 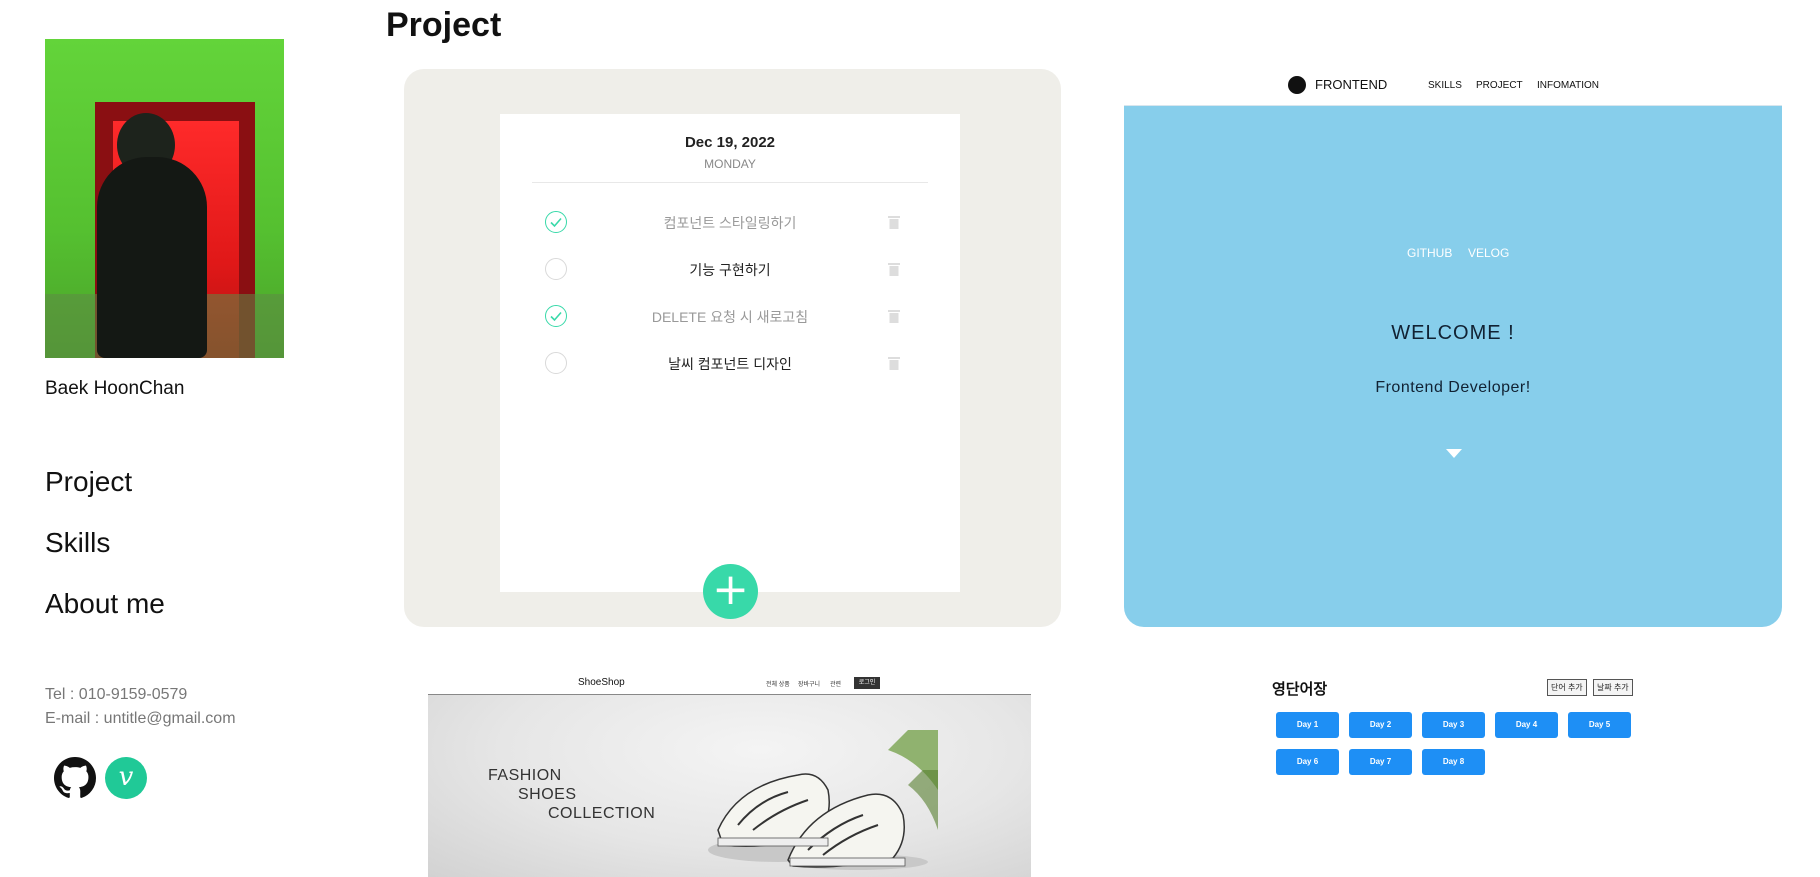 I want to click on day-button: Day 4, so click(x=1526, y=725).